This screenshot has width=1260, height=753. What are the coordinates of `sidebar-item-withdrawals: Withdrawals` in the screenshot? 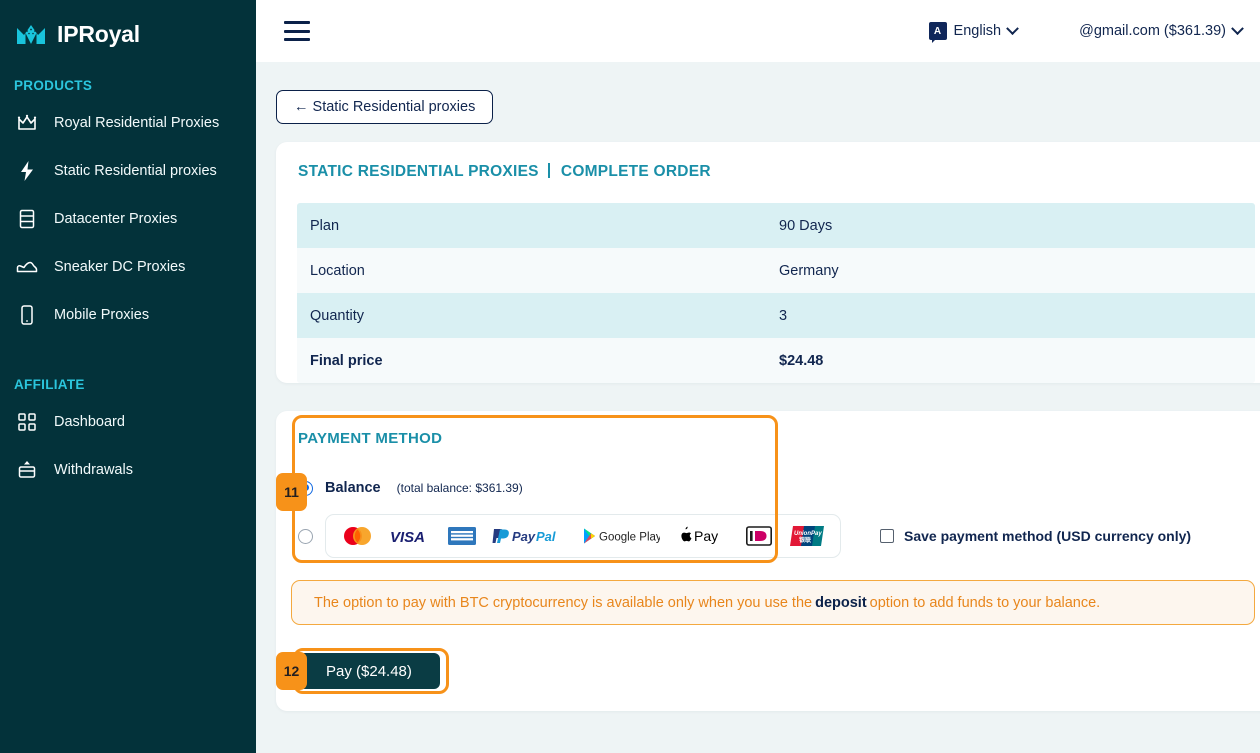 It's located at (128, 470).